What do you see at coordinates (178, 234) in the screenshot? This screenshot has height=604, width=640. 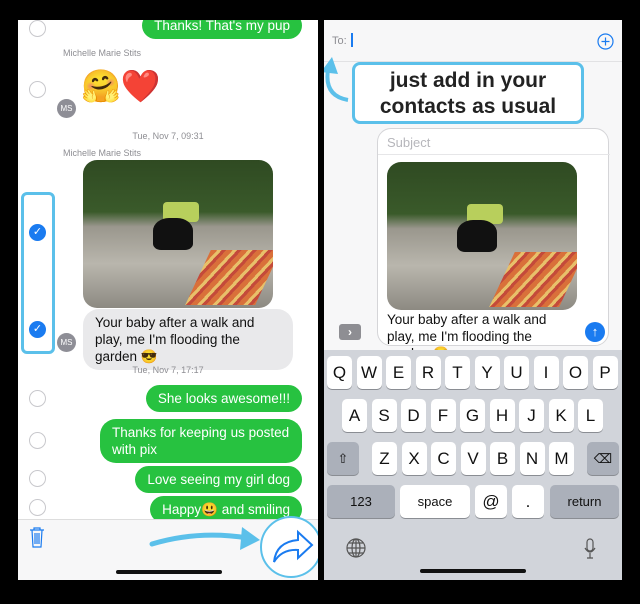 I see `dog-photo` at bounding box center [178, 234].